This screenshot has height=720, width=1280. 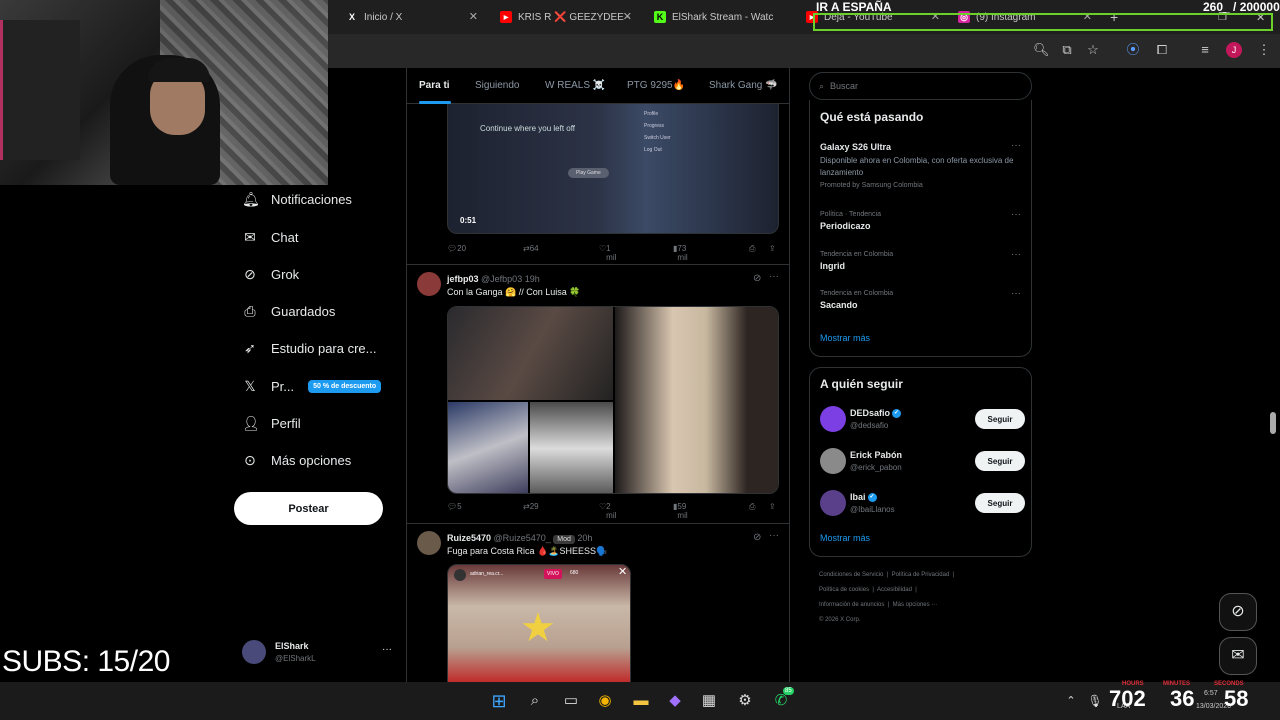 What do you see at coordinates (463, 279) in the screenshot?
I see `author-name: jefbp03` at bounding box center [463, 279].